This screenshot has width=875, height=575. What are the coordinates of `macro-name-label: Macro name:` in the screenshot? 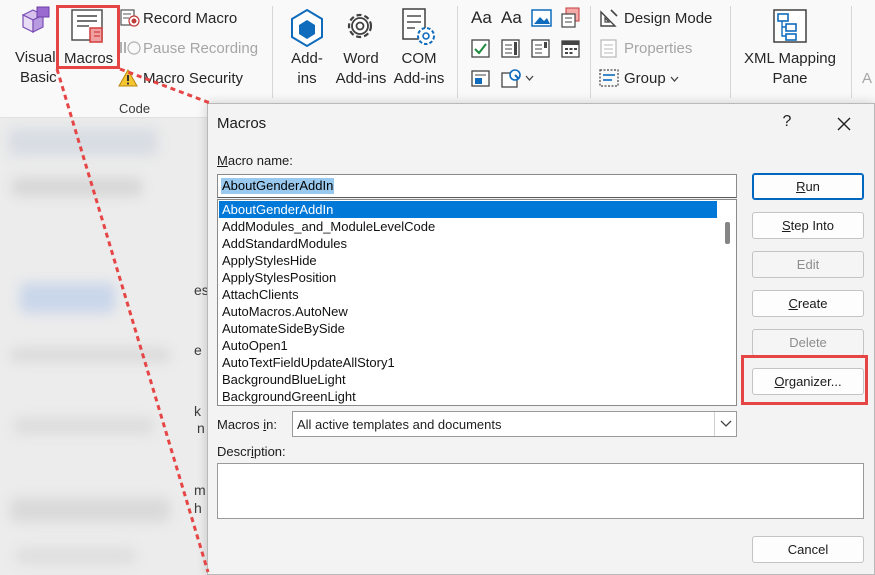 It's located at (255, 160).